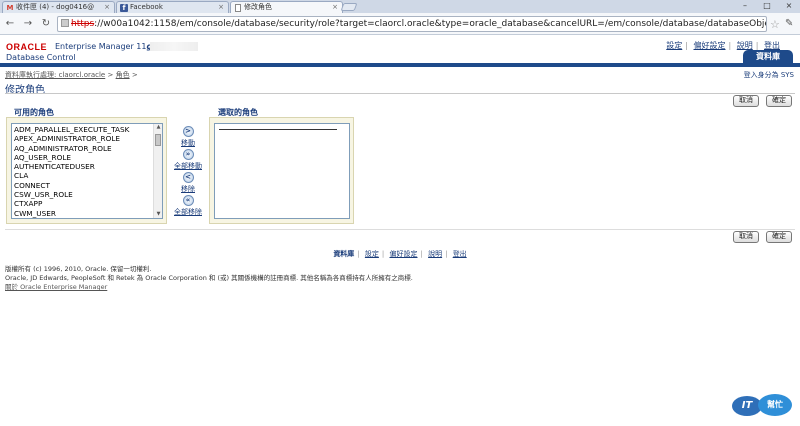 This screenshot has width=800, height=426. What do you see at coordinates (460, 254) in the screenshot?
I see `footer-link-logout: 登出` at bounding box center [460, 254].